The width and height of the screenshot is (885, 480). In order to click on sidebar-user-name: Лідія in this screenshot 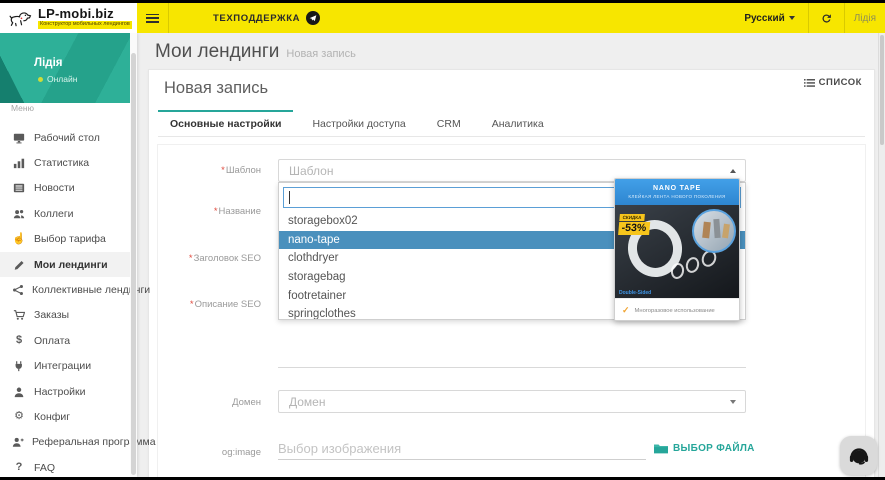, I will do `click(48, 63)`.